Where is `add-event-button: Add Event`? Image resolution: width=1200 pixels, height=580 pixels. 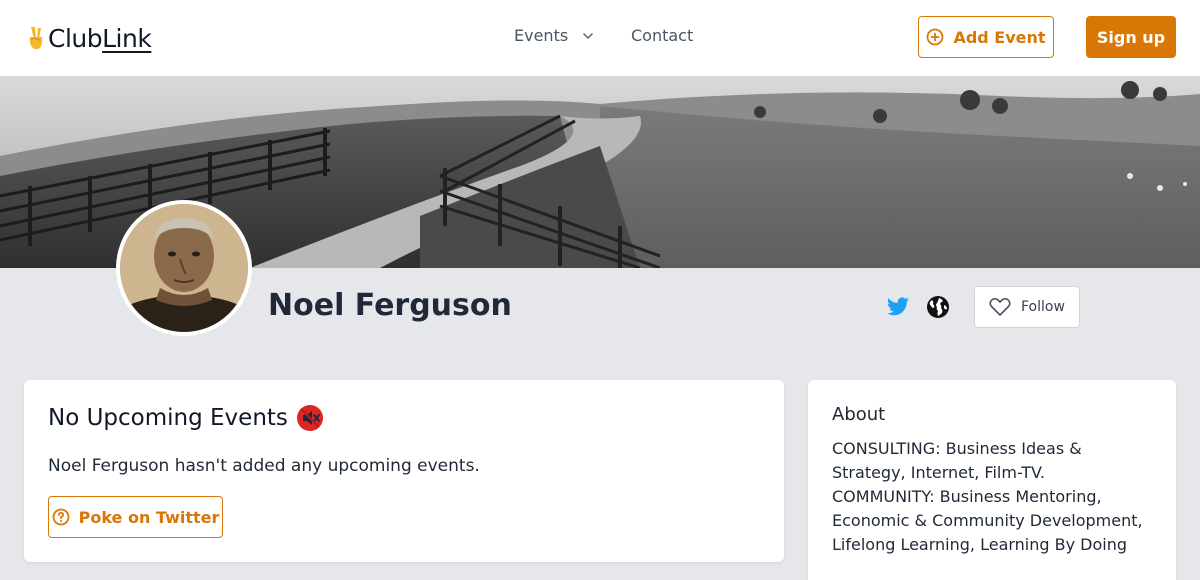 add-event-button: Add Event is located at coordinates (986, 37).